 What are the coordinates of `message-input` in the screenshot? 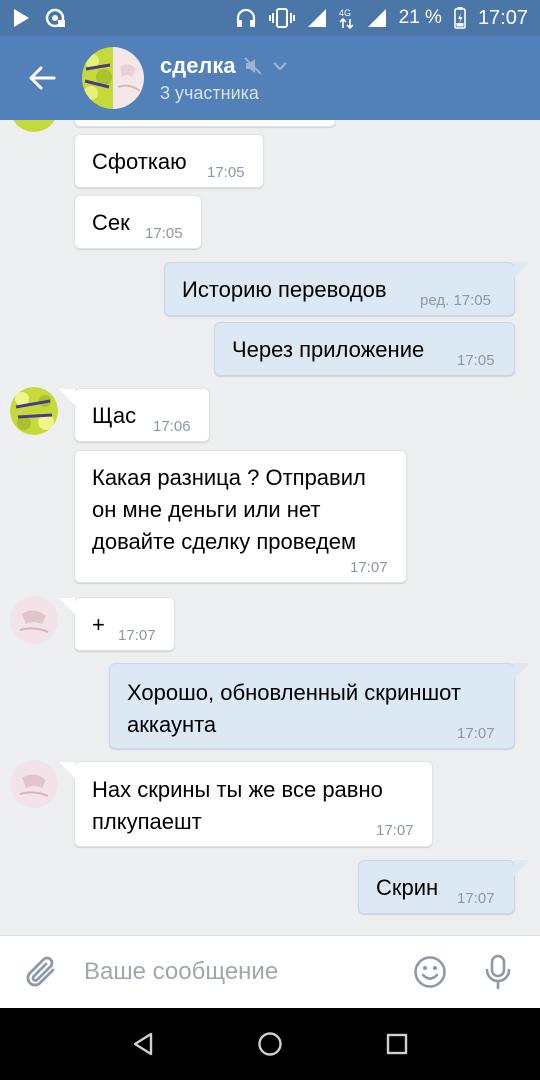 It's located at (240, 972).